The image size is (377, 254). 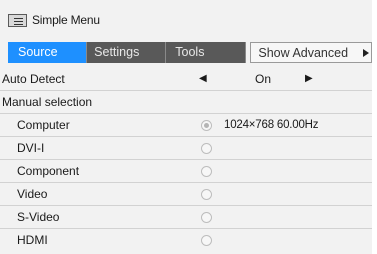 I want to click on source-row-s-video: S-Video, so click(x=186, y=217).